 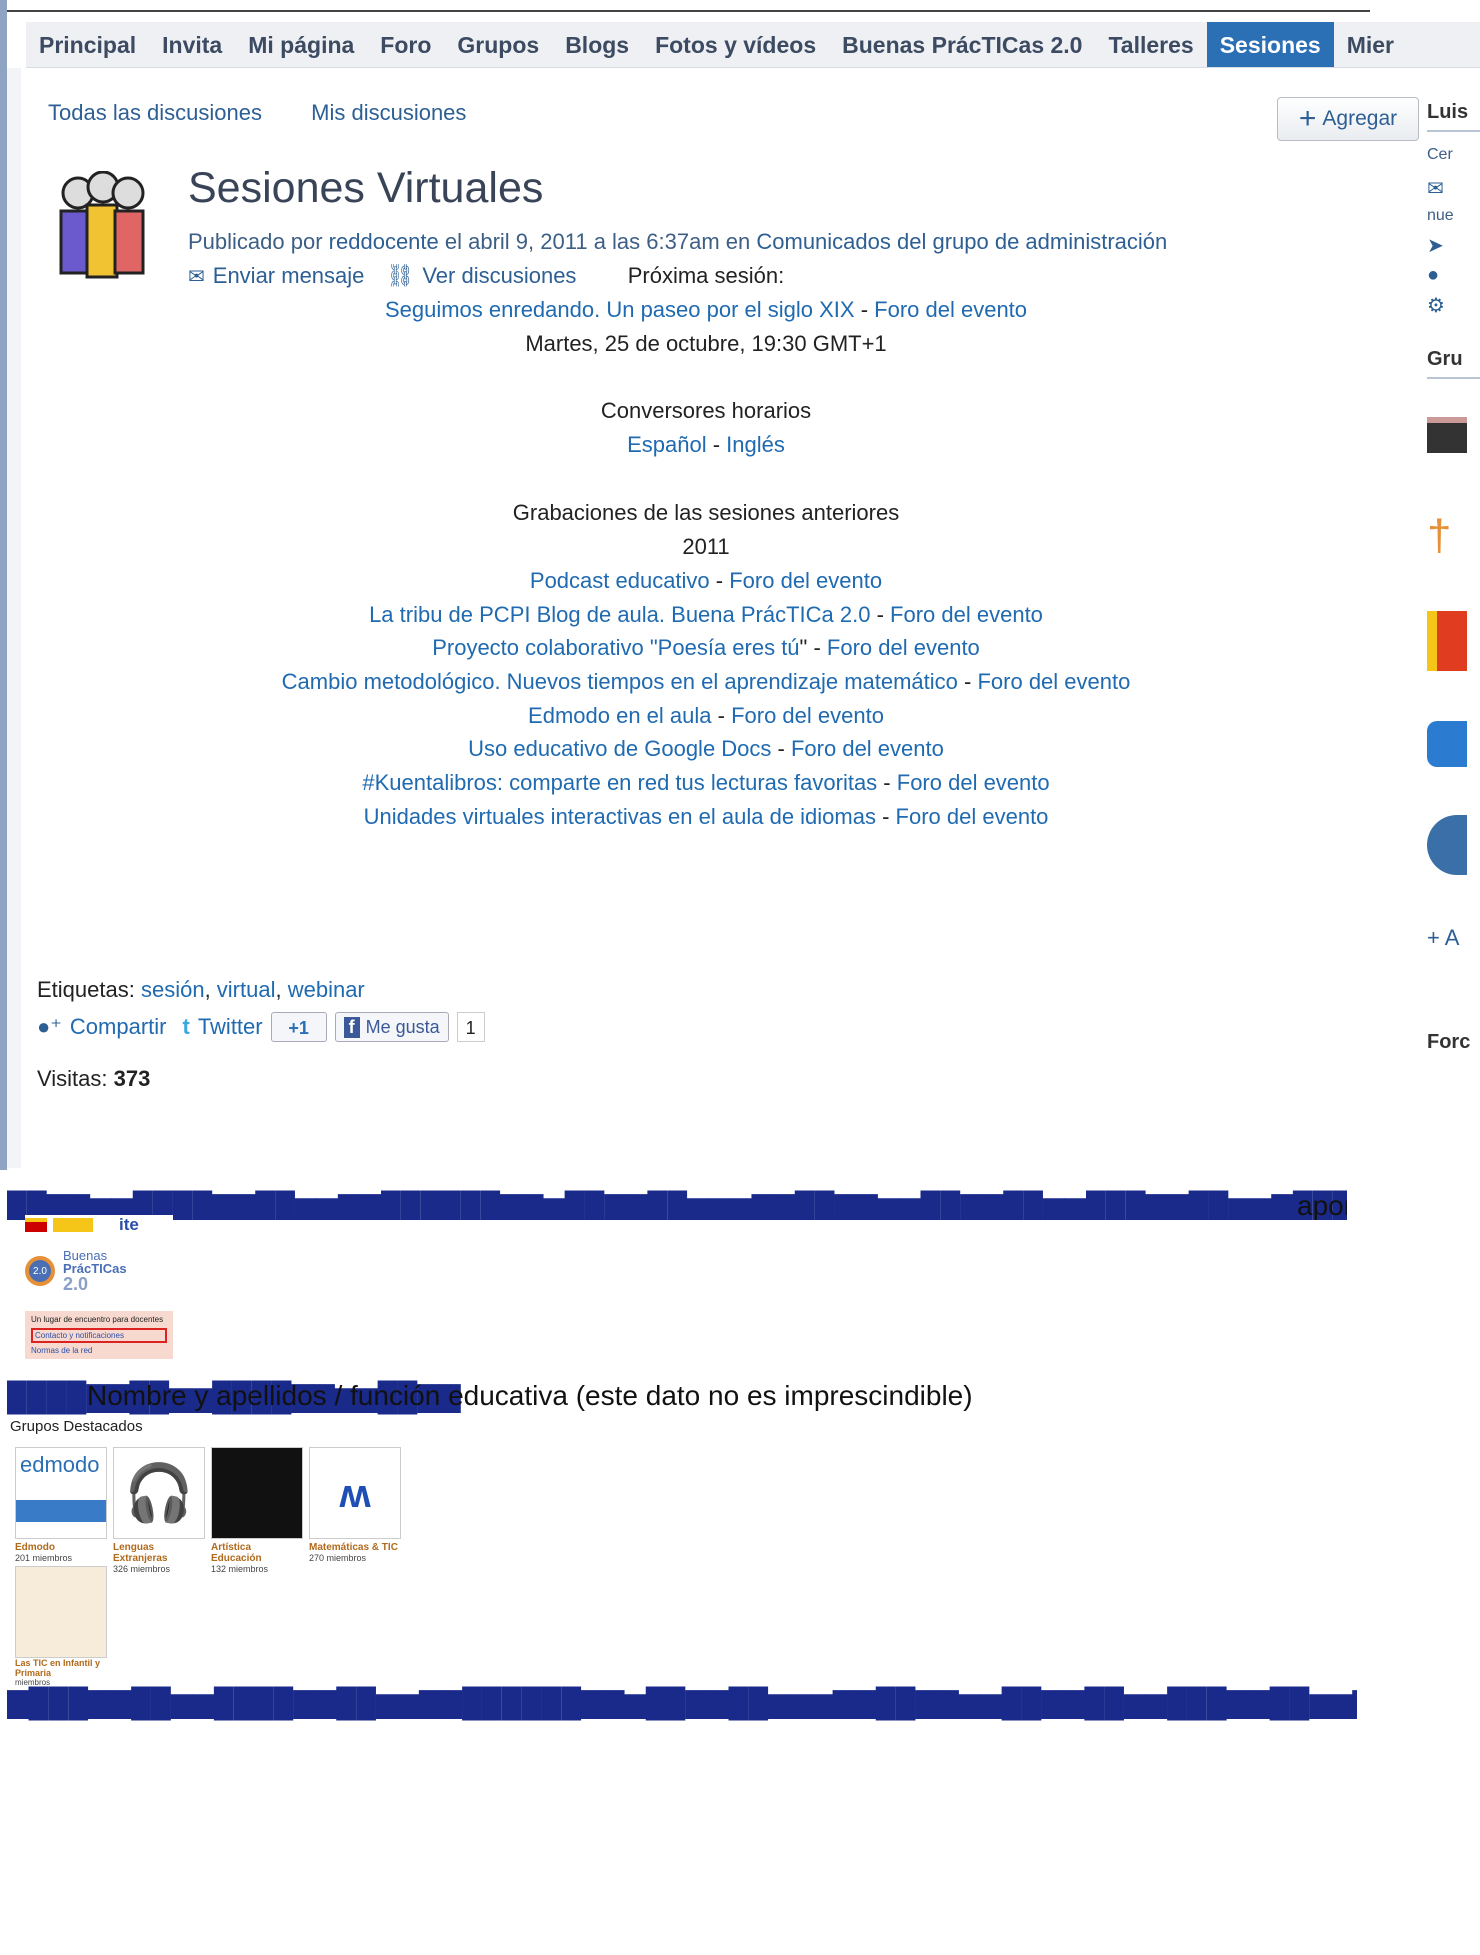 I want to click on group-members: 201 miembros, so click(x=44, y=1558).